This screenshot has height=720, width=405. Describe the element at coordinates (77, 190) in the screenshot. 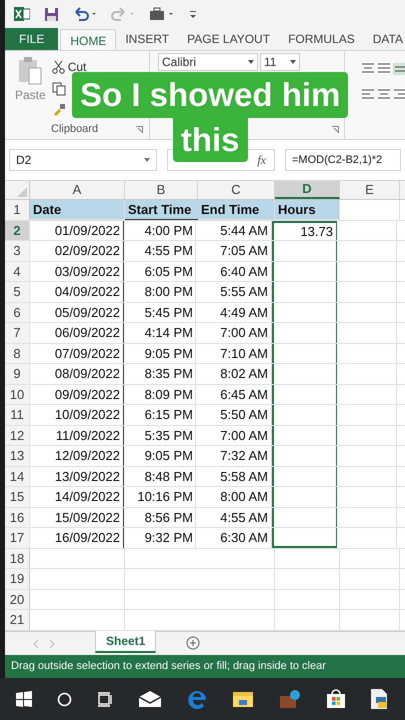

I see `column-header: A` at that location.